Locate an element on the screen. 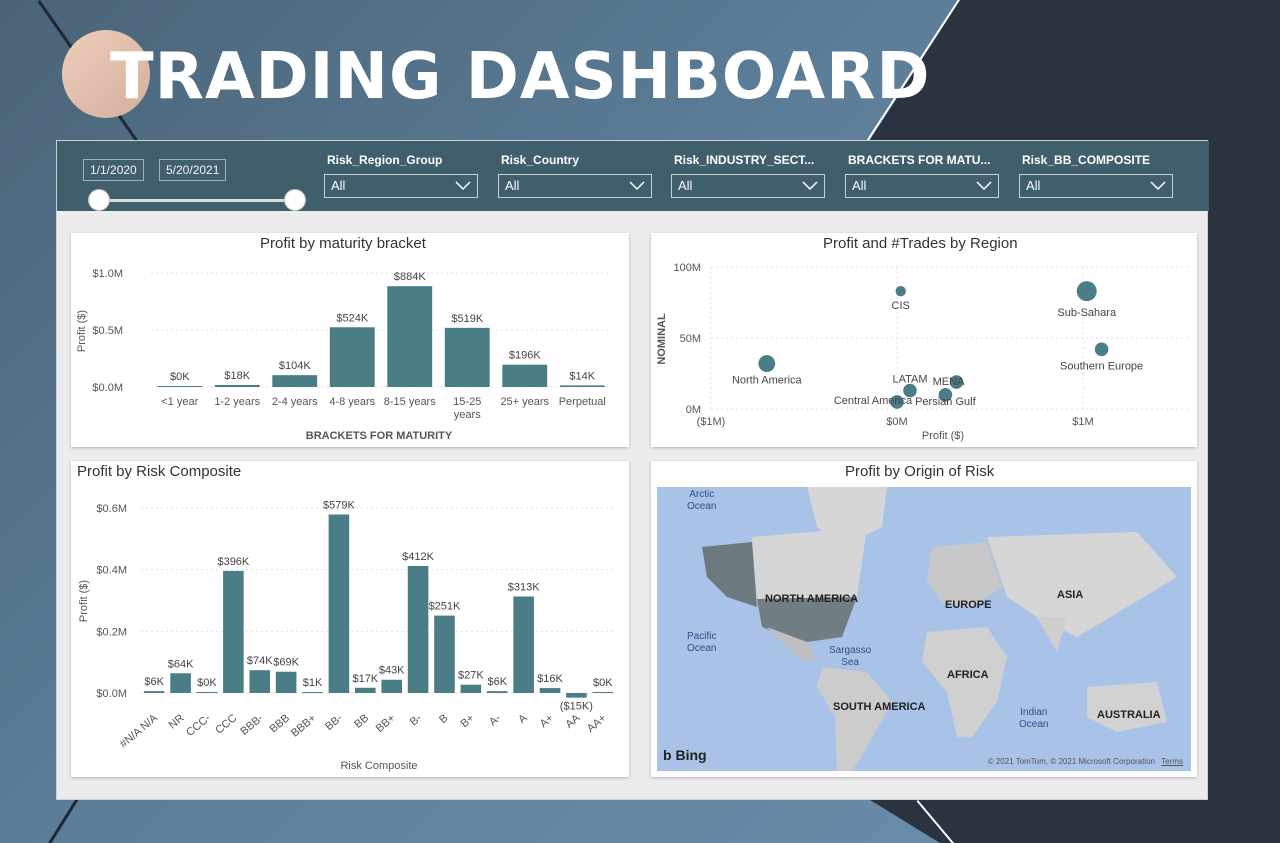 The width and height of the screenshot is (1280, 843). bar-data-label: $17K is located at coordinates (365, 679).